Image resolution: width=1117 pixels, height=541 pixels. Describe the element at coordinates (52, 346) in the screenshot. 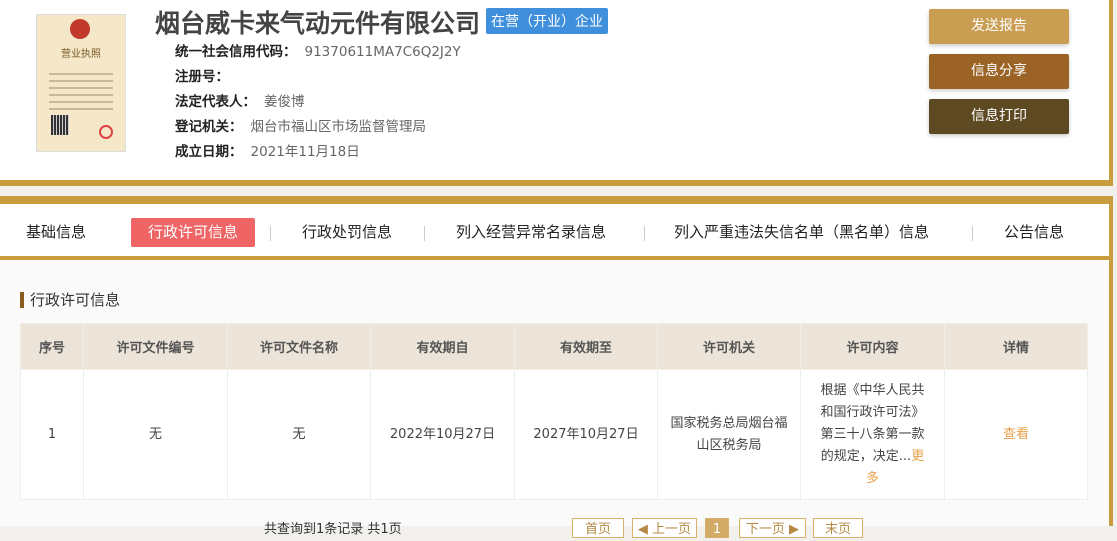

I see `col-header: 序号` at that location.